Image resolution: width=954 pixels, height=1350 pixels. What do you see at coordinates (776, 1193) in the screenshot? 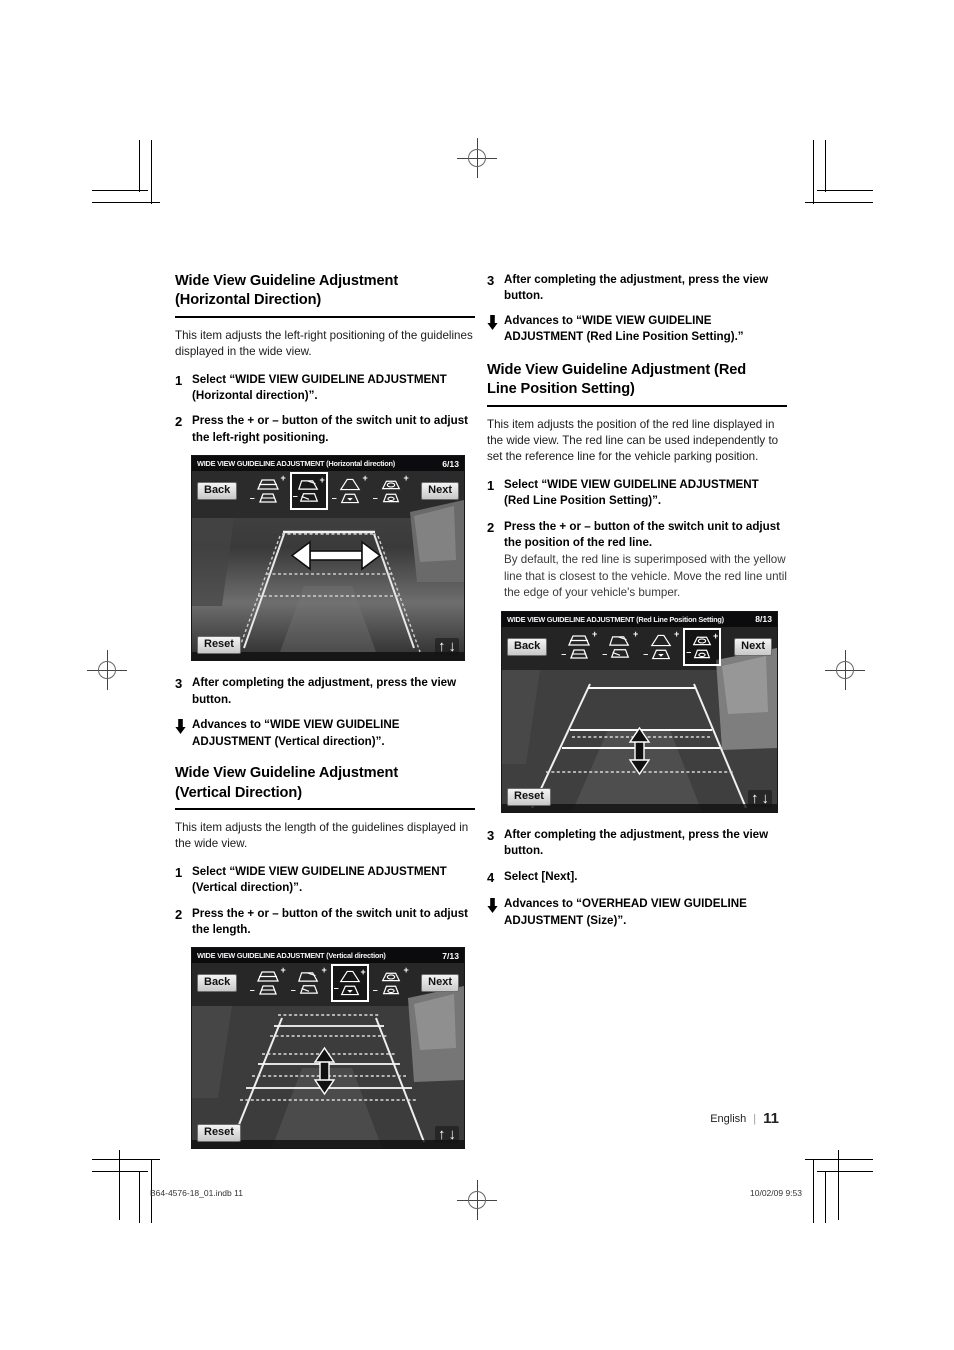
I see `print-timestamp: 10/02/09 9:53` at bounding box center [776, 1193].